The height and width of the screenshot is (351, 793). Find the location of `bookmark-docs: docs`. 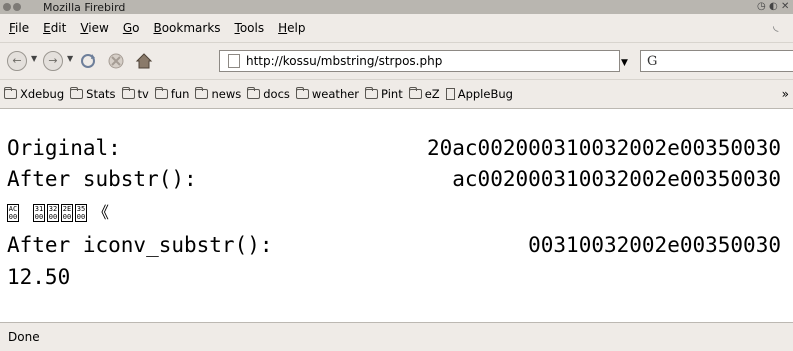

bookmark-docs: docs is located at coordinates (268, 94).